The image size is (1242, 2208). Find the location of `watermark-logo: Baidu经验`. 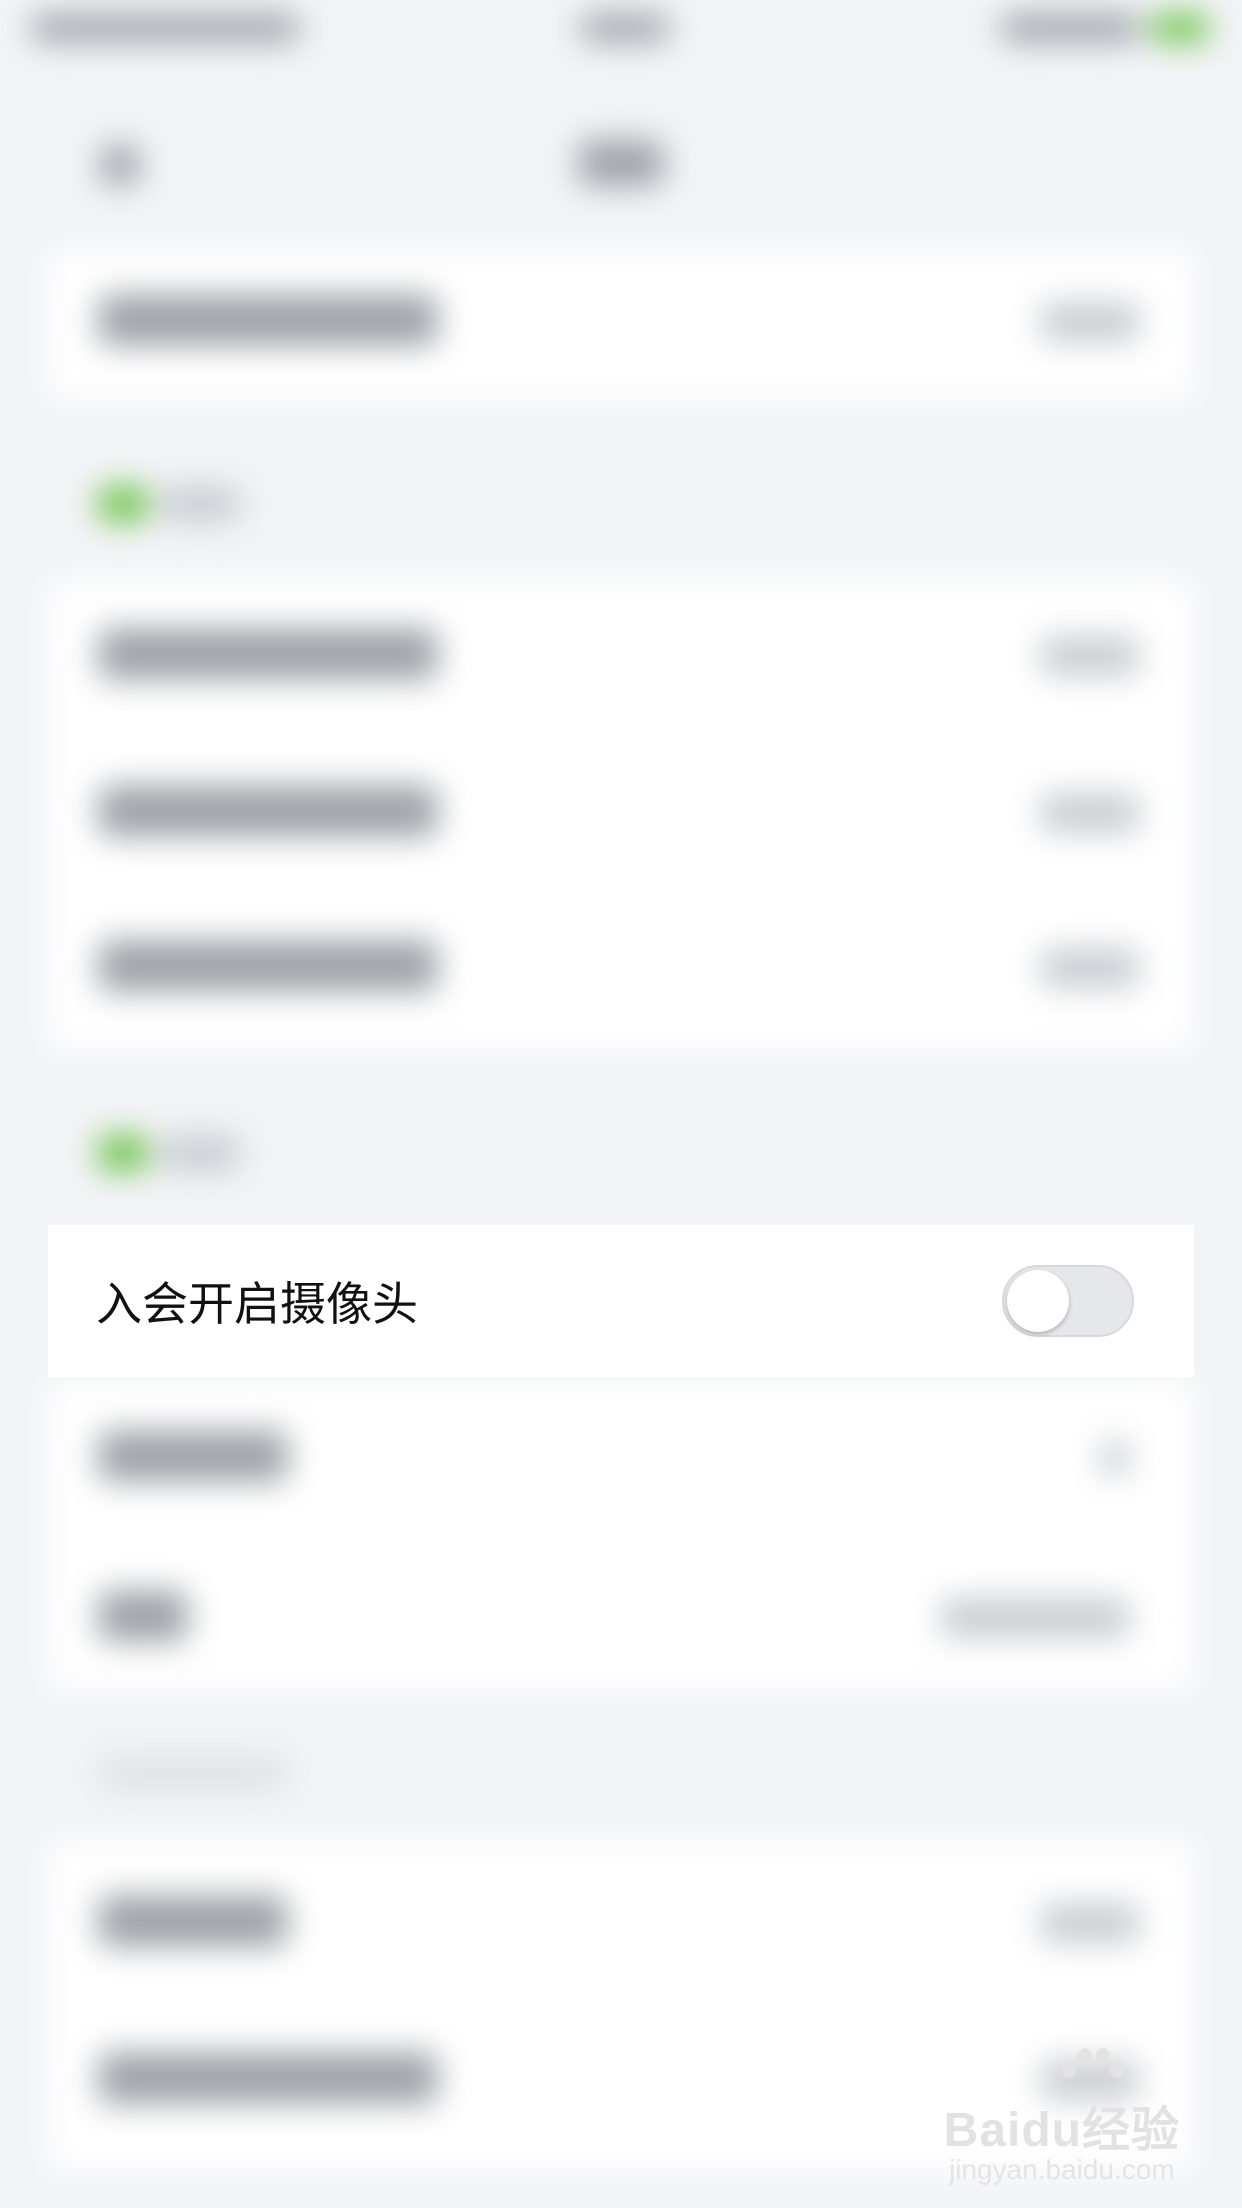

watermark-logo: Baidu经验 is located at coordinates (1061, 2130).